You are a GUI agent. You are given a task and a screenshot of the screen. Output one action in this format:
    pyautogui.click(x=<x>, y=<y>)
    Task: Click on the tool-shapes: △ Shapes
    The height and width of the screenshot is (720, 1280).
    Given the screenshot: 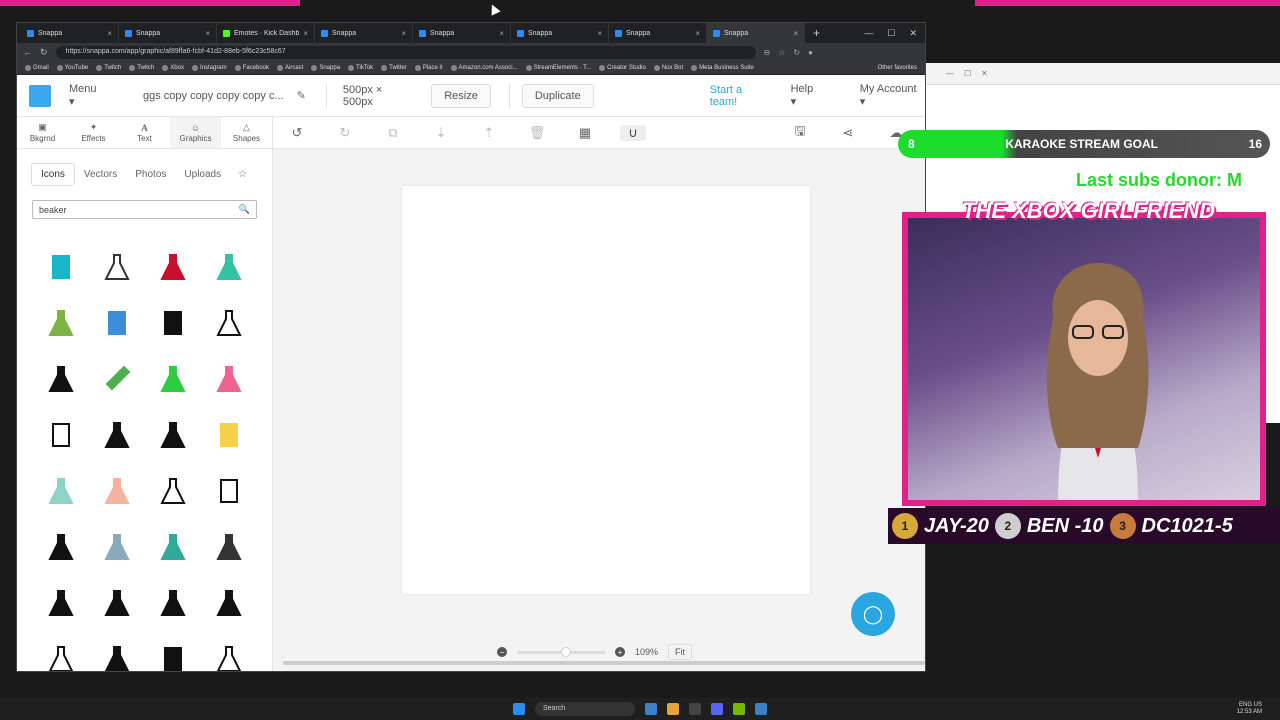 What is the action you would take?
    pyautogui.click(x=246, y=132)
    